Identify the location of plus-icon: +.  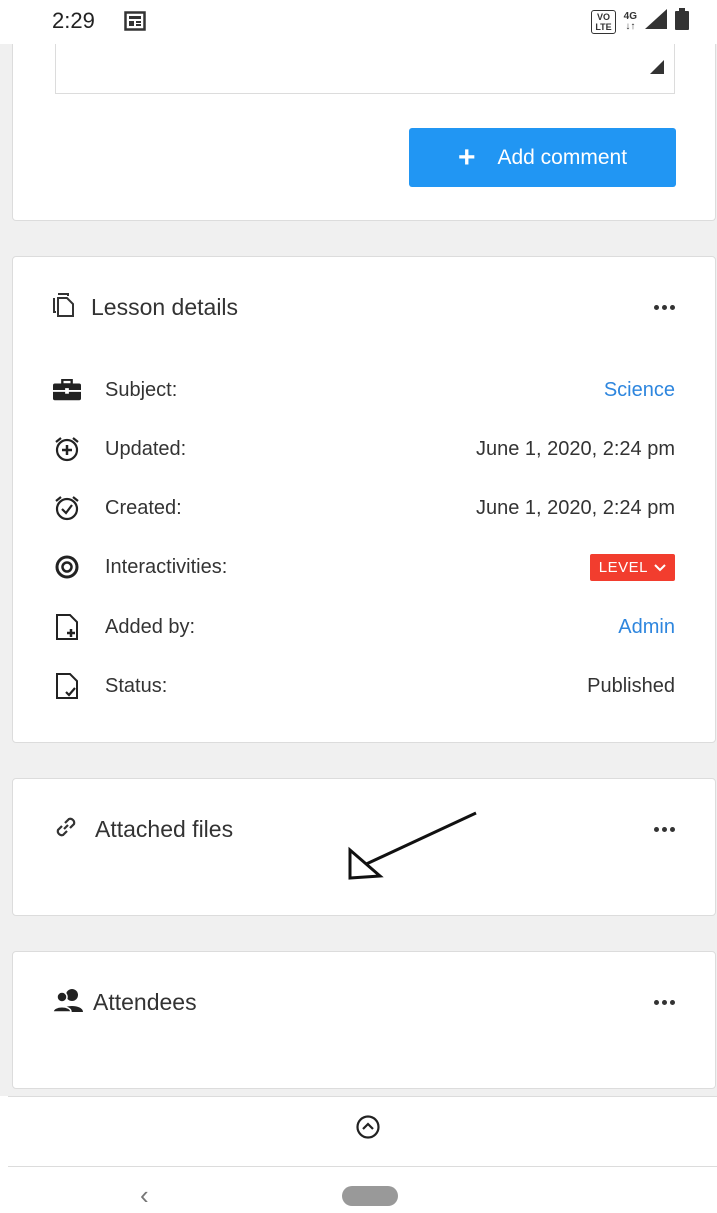
(466, 157).